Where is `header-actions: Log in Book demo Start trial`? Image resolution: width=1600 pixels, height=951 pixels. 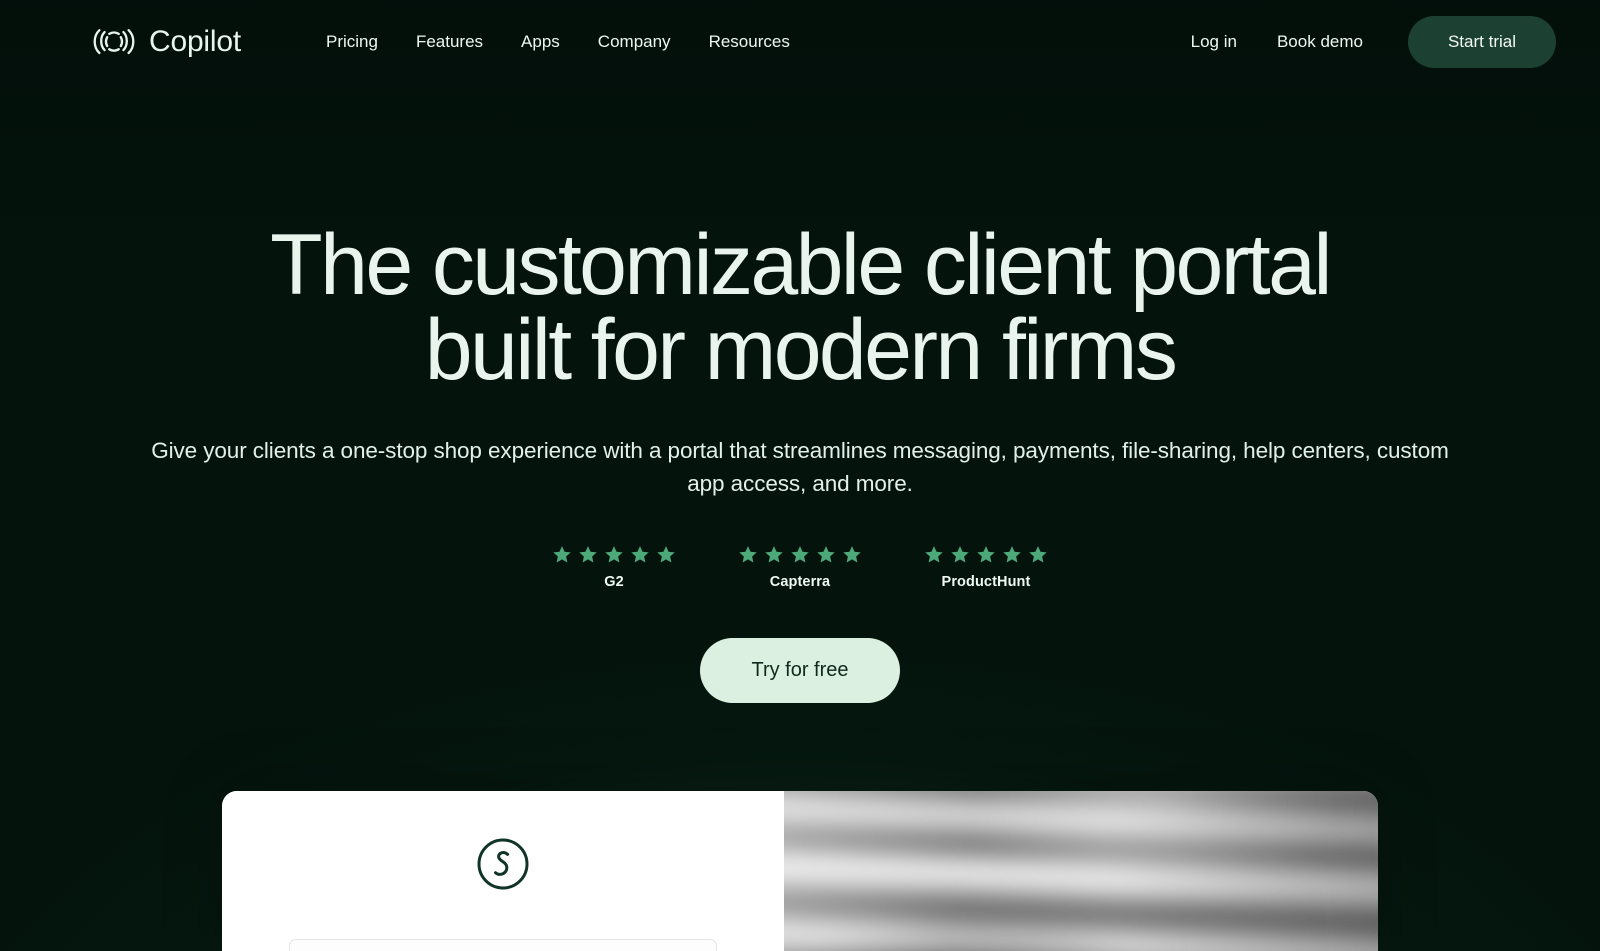
header-actions: Log in Book demo Start trial is located at coordinates (1365, 42).